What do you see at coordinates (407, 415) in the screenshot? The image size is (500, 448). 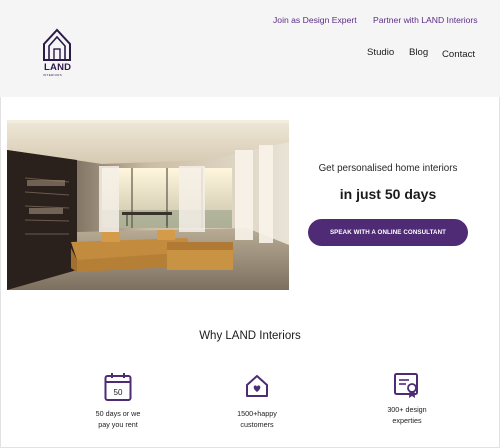 I see `feature-label: 300+ design experties` at bounding box center [407, 415].